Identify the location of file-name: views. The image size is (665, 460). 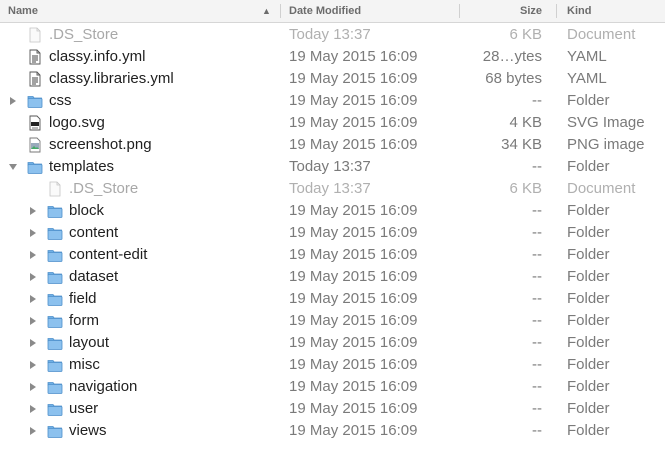
(88, 430).